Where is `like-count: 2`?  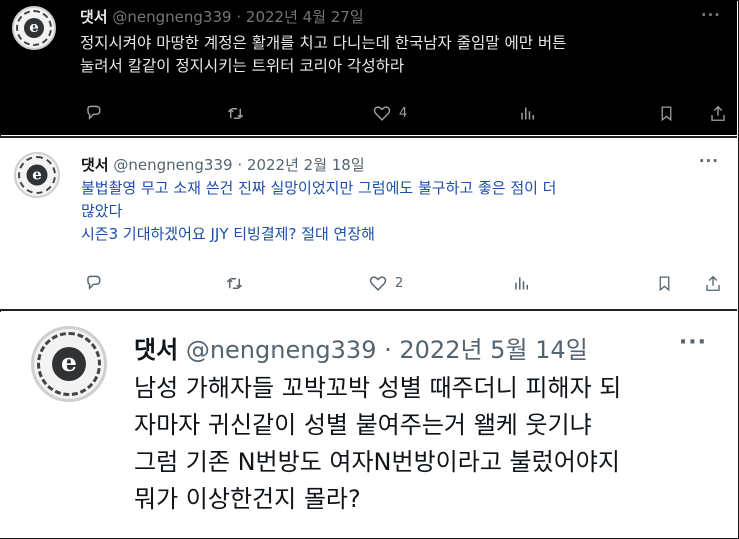 like-count: 2 is located at coordinates (399, 283).